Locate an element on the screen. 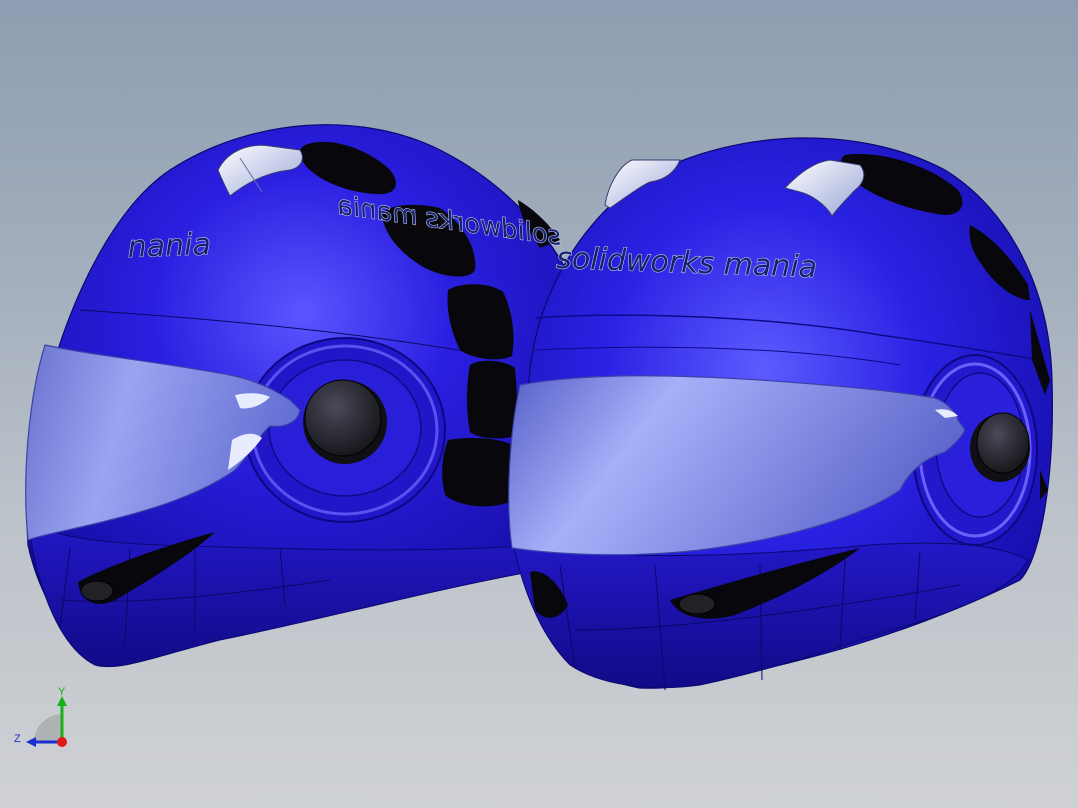  triad-z-label: Z is located at coordinates (17, 739).